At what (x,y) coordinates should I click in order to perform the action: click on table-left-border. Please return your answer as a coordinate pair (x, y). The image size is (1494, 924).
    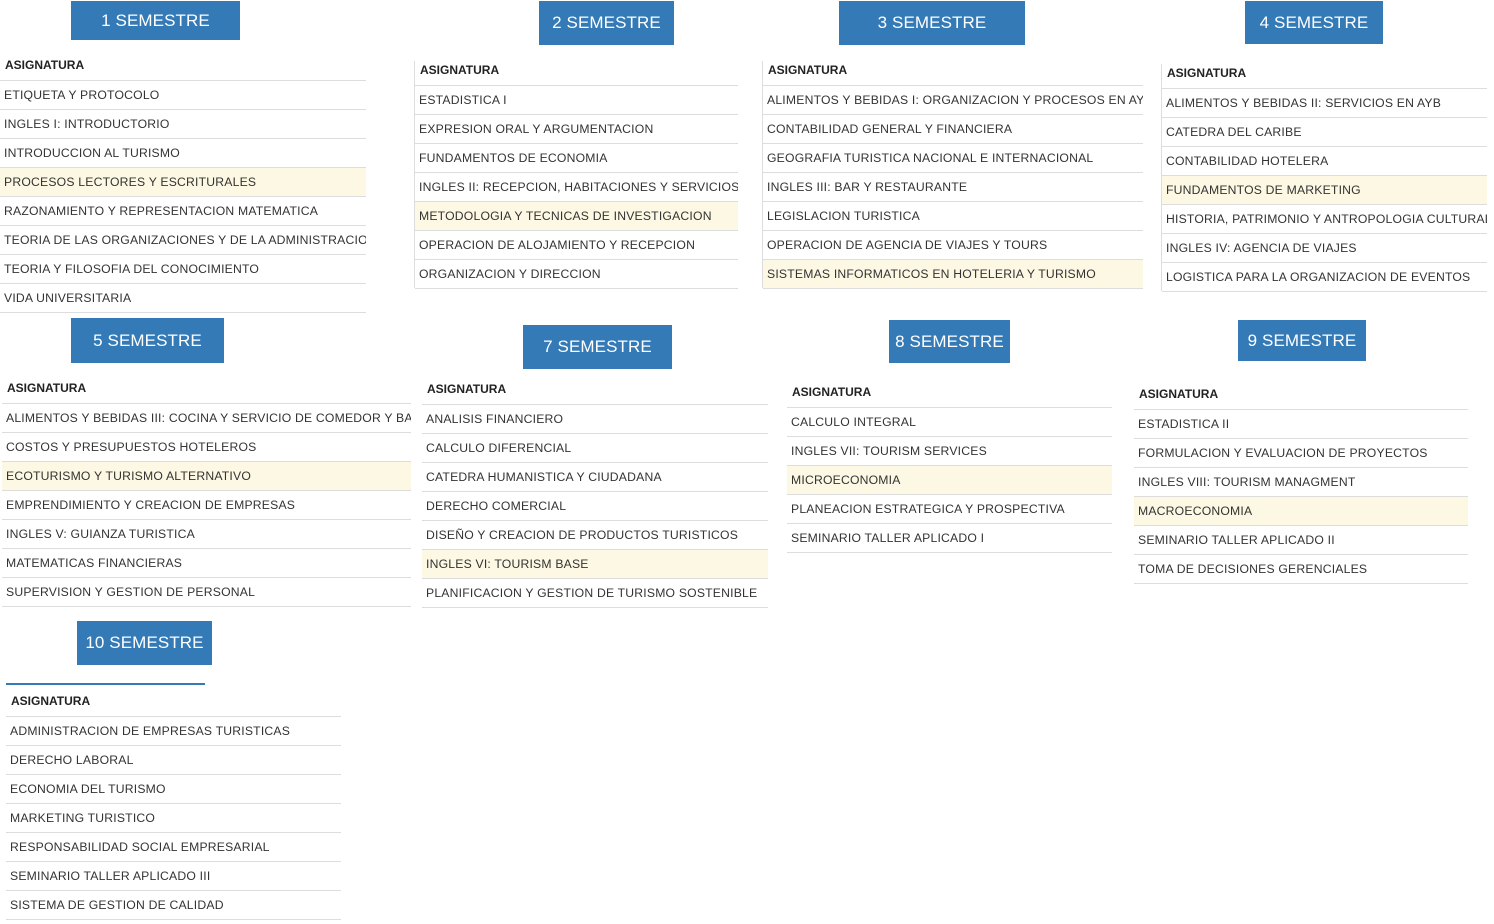
    Looking at the image, I should click on (414, 174).